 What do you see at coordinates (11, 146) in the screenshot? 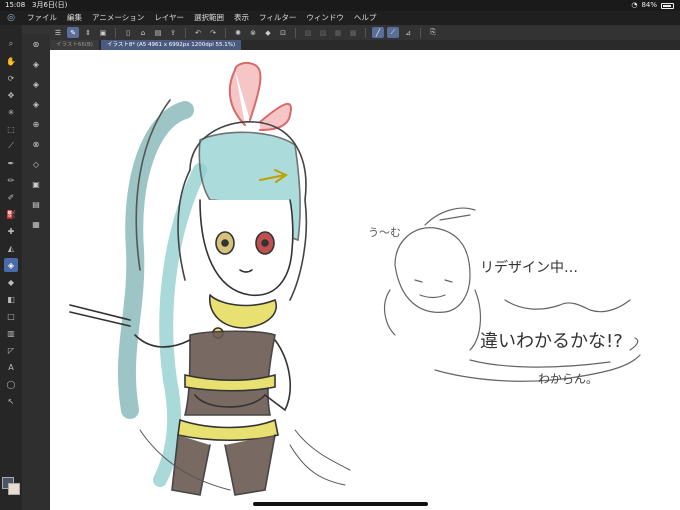
I see `eyedropper-icon: ⟋` at bounding box center [11, 146].